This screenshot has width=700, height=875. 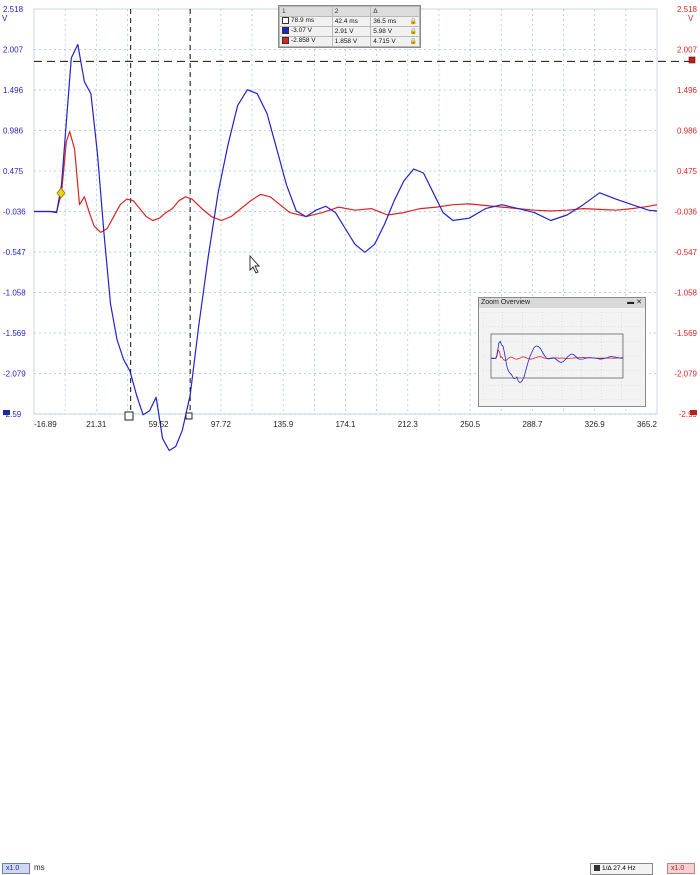 What do you see at coordinates (639, 302) in the screenshot?
I see `close-icon: ✕` at bounding box center [639, 302].